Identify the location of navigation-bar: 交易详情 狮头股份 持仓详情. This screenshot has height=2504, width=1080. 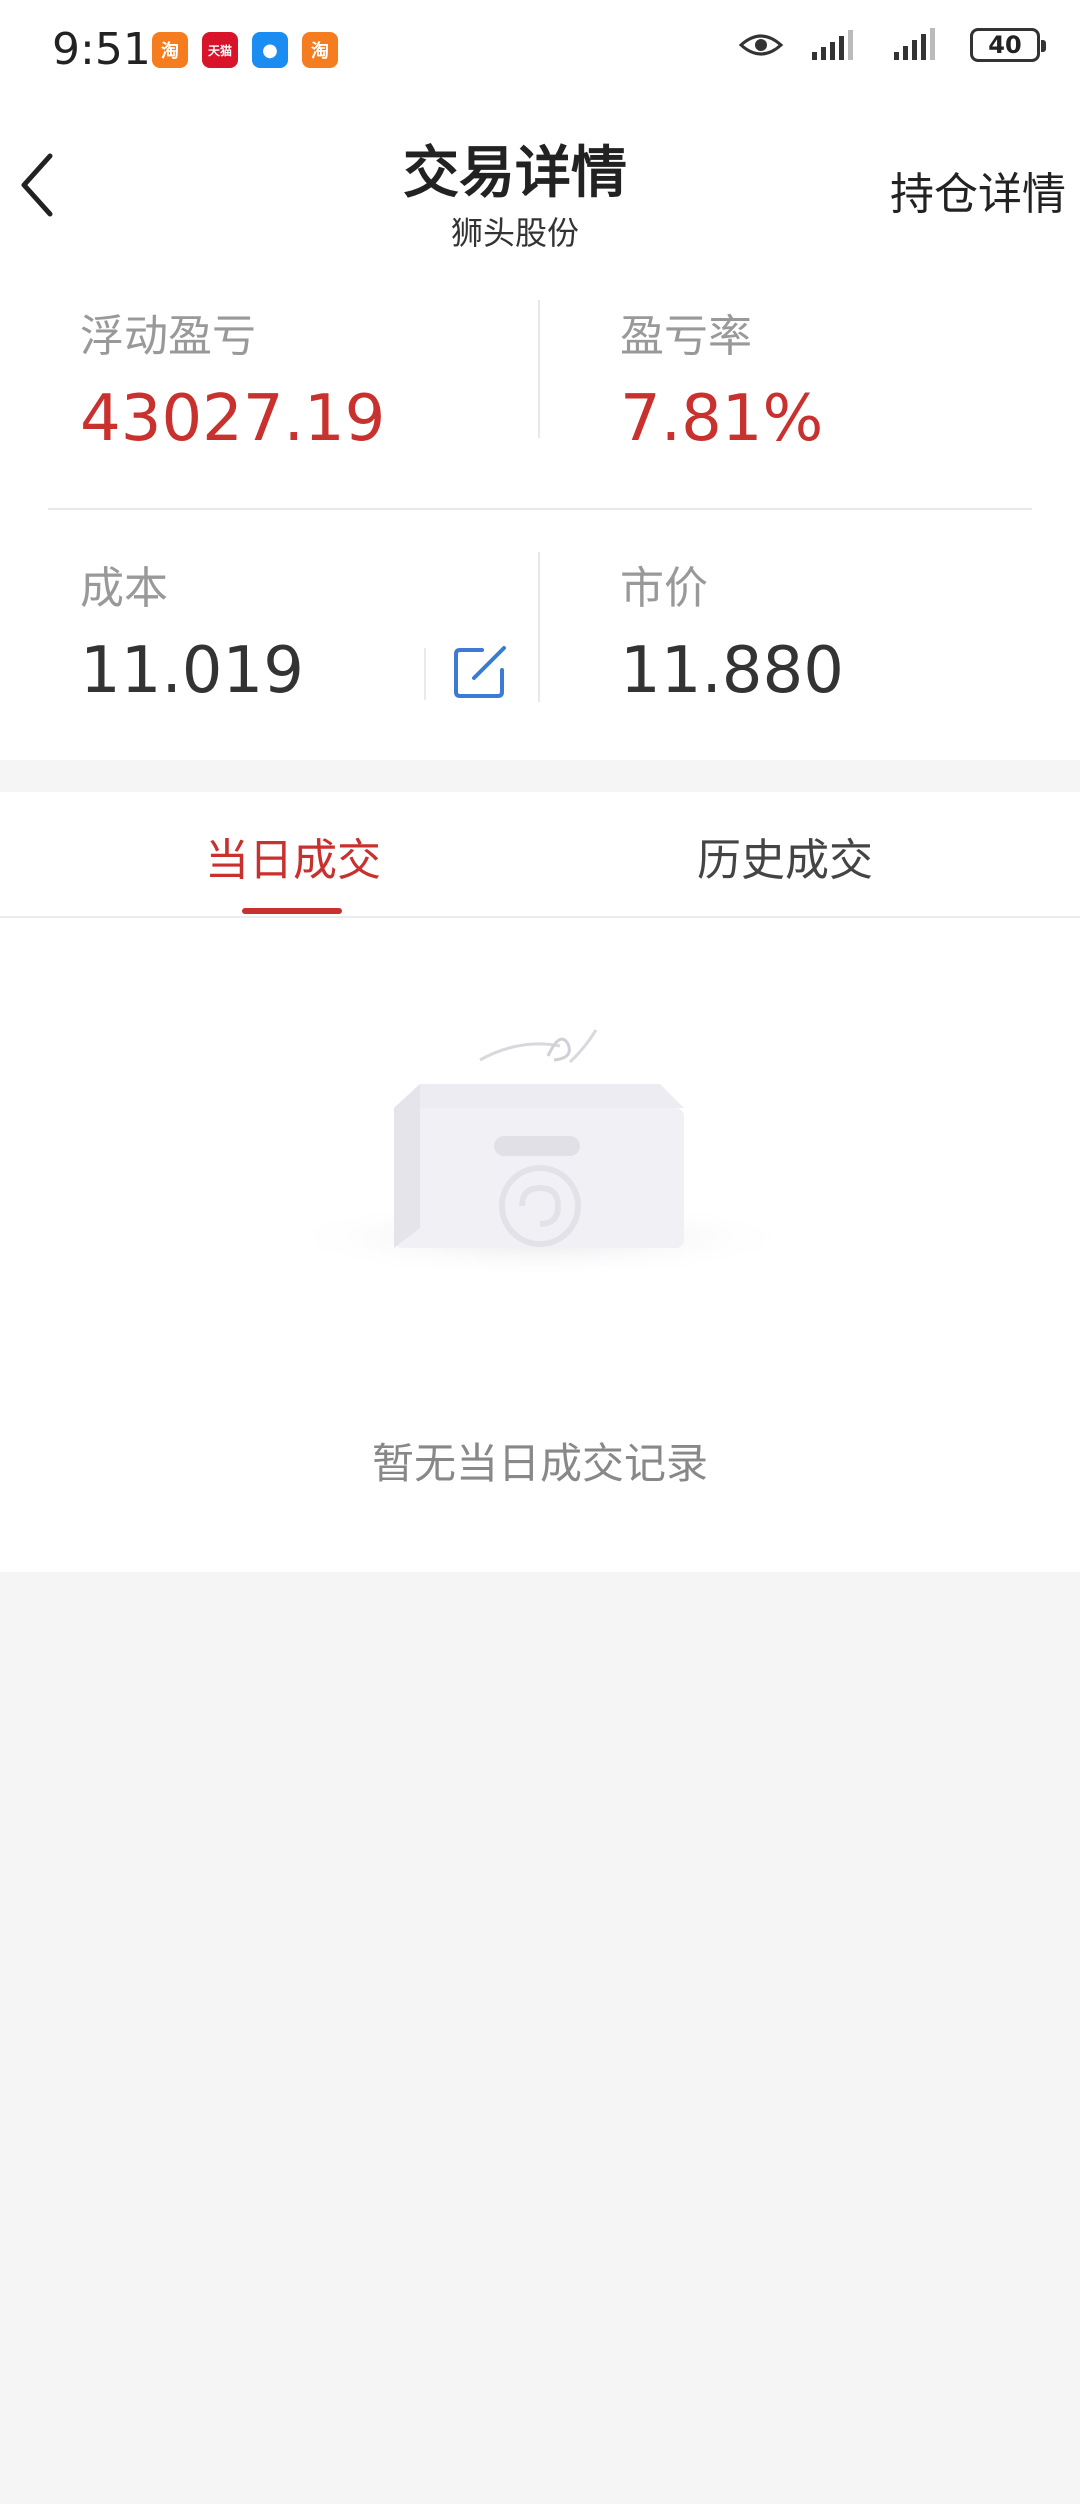
(540, 190).